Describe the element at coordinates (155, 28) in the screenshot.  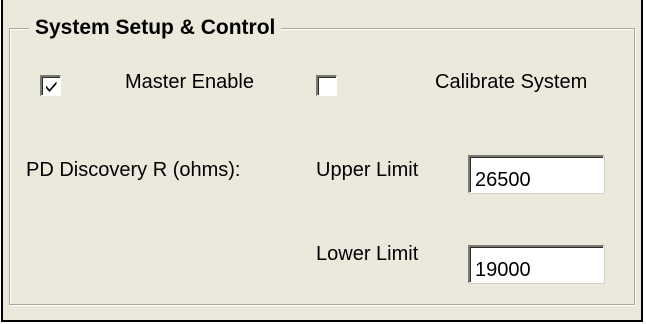
I see `groupbox-title: System Setup & Control` at that location.